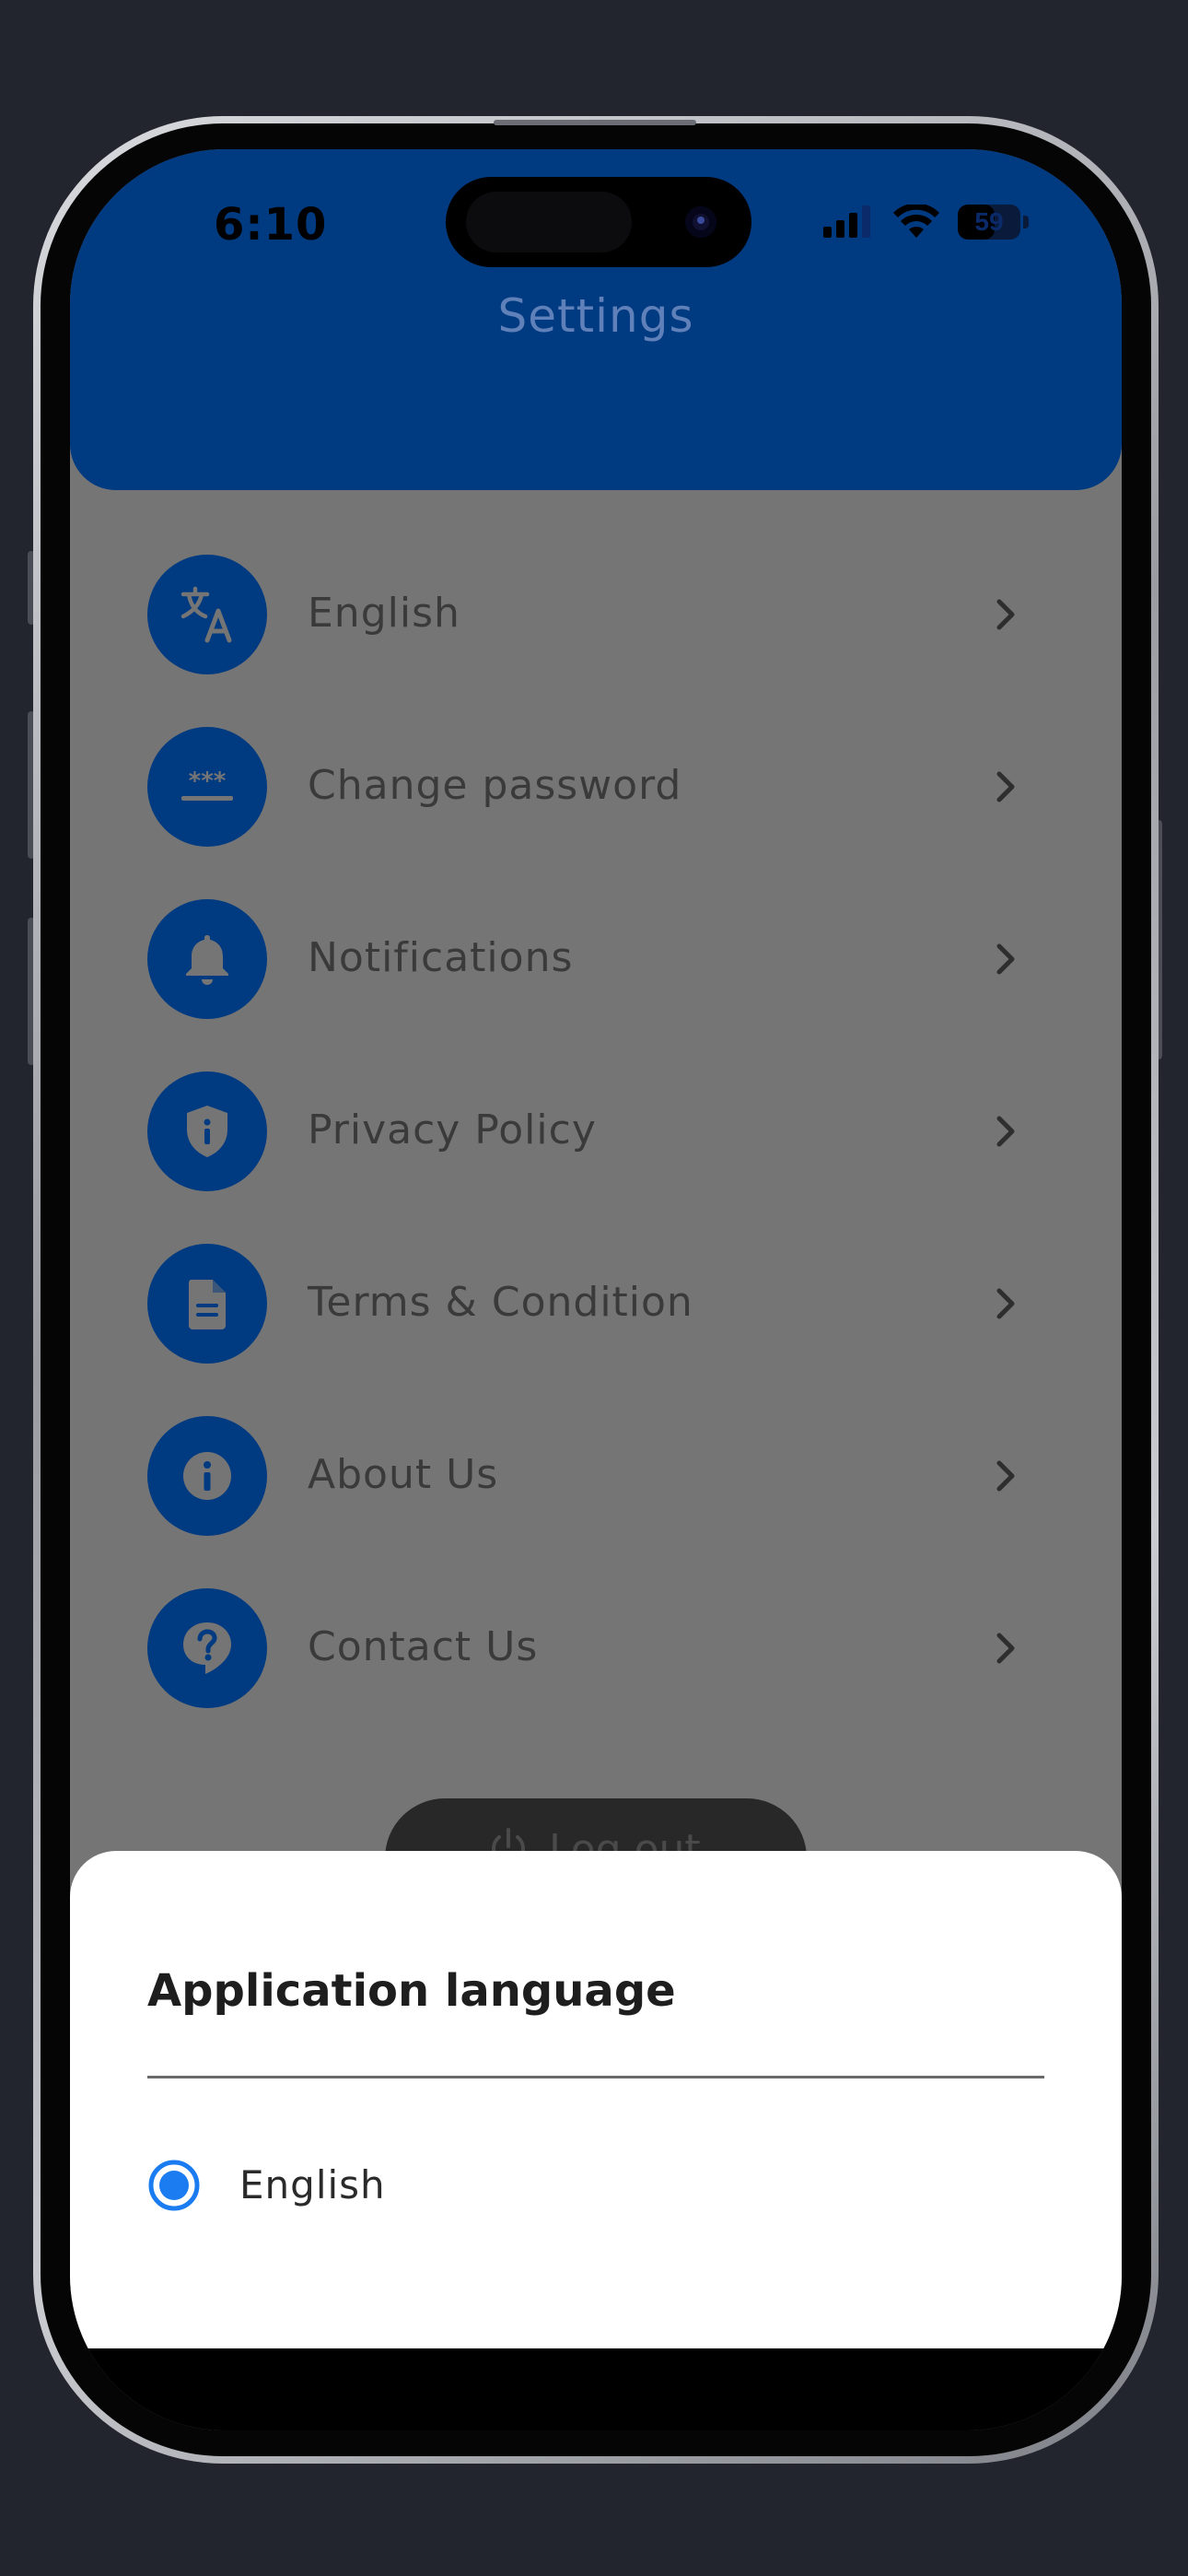 This screenshot has width=1188, height=2576. What do you see at coordinates (384, 613) in the screenshot?
I see `item-label: English` at bounding box center [384, 613].